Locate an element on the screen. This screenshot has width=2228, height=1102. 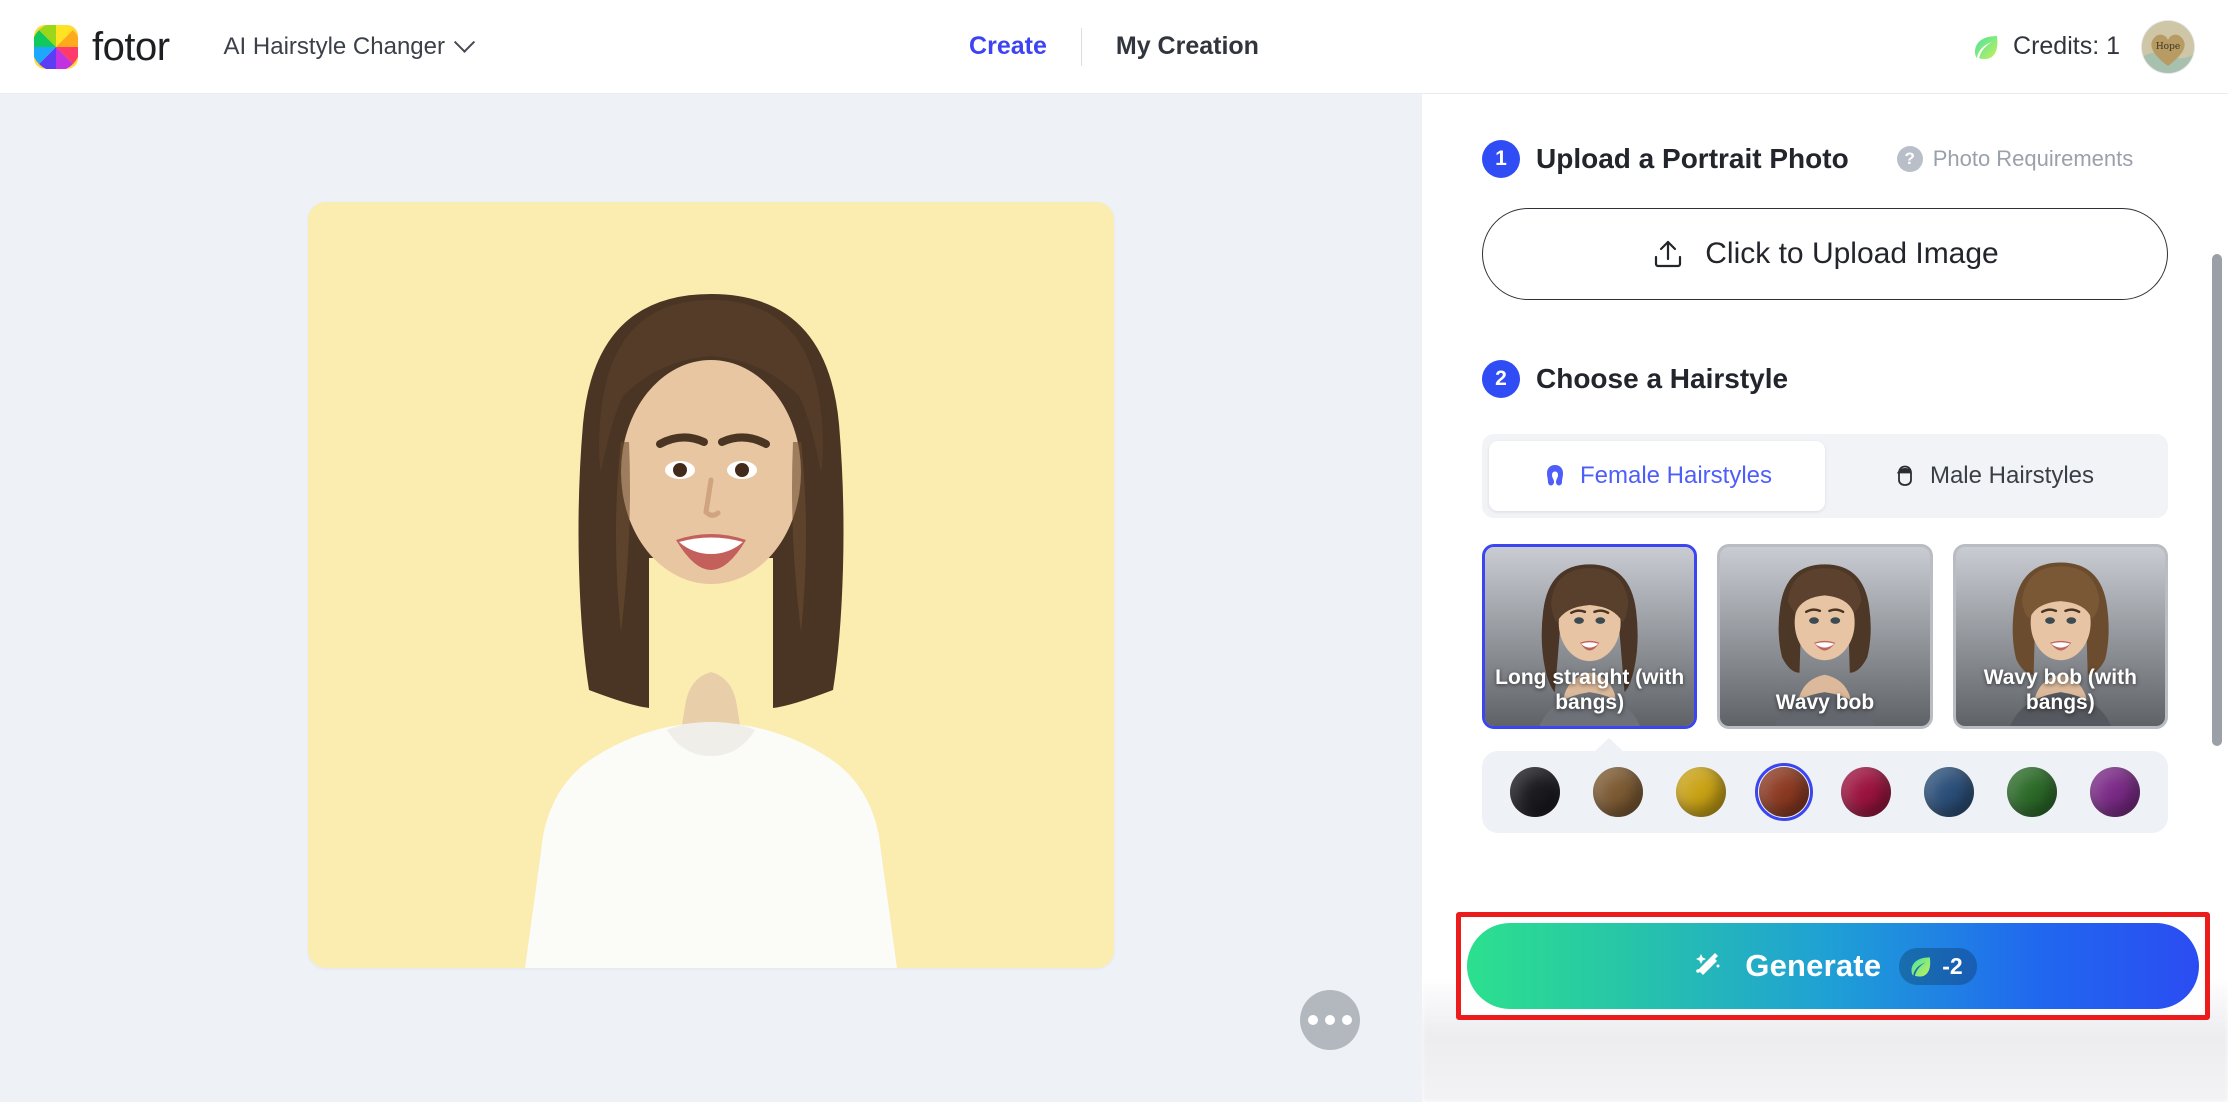
hair-color-swatch-blue is located at coordinates (1949, 792).